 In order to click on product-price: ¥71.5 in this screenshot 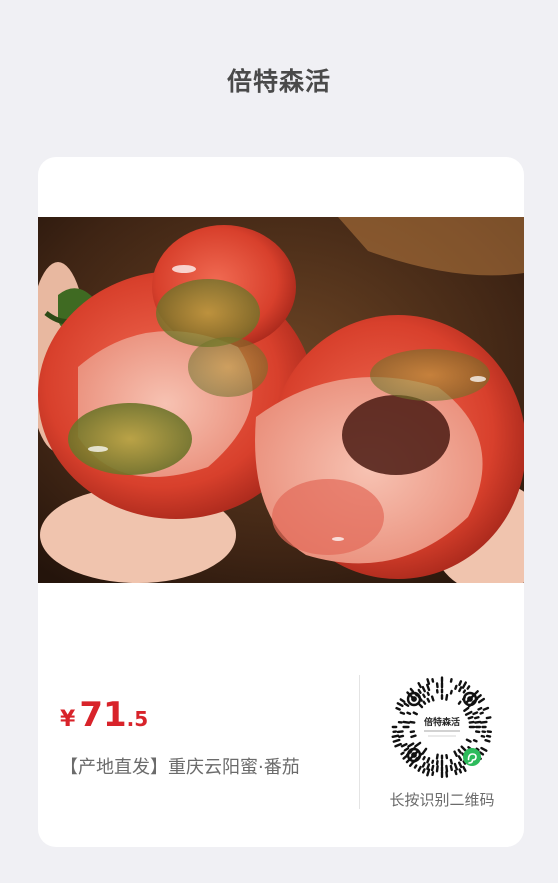, I will do `click(104, 715)`.